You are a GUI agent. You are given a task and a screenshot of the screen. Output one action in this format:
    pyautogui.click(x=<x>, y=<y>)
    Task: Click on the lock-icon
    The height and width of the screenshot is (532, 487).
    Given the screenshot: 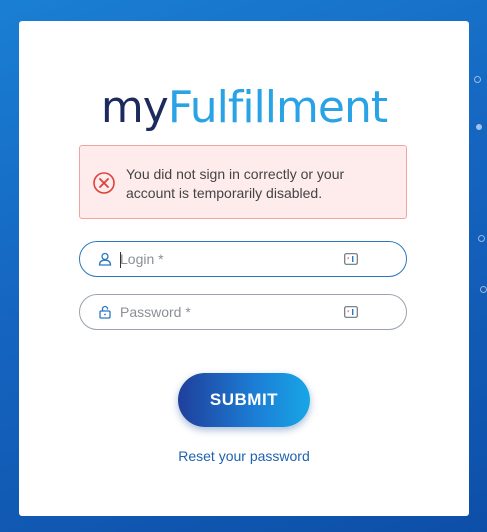 What is the action you would take?
    pyautogui.click(x=105, y=312)
    